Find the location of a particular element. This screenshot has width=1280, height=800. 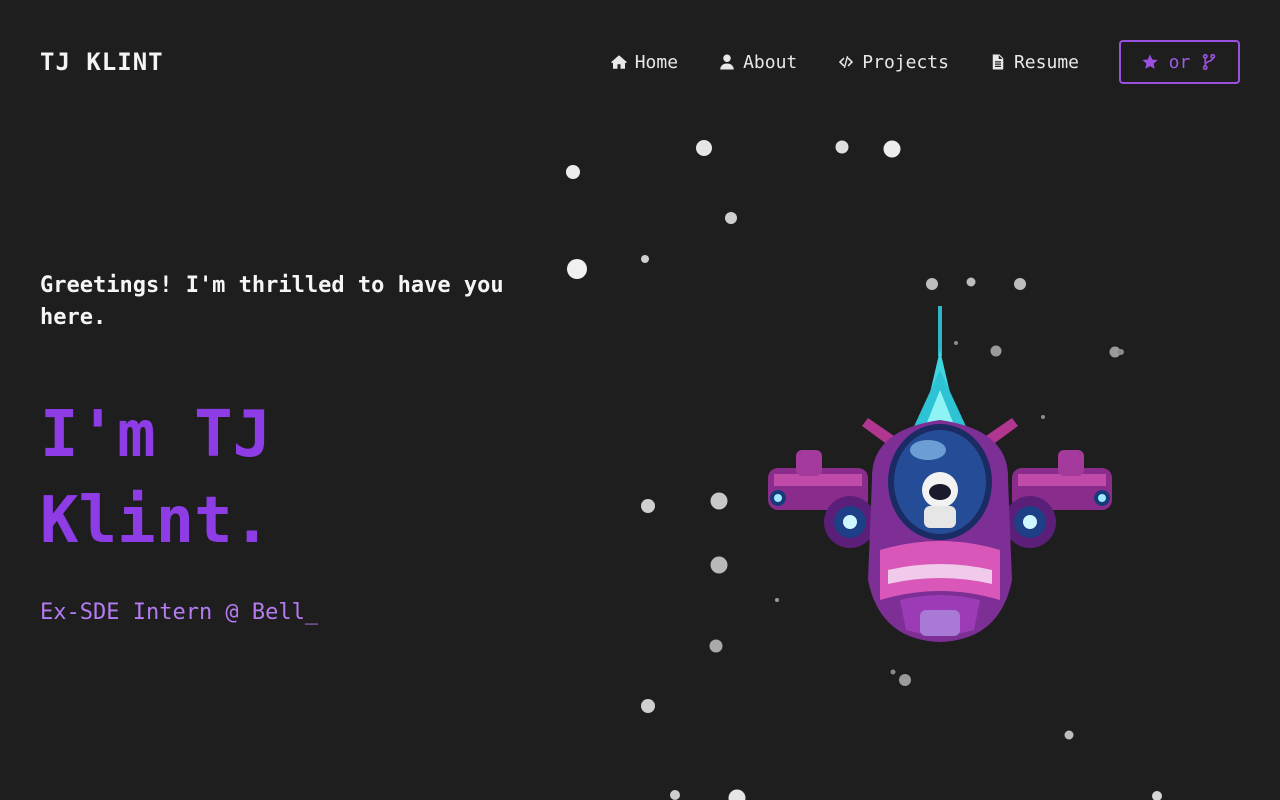

nav-resume: Resume is located at coordinates (1034, 62).